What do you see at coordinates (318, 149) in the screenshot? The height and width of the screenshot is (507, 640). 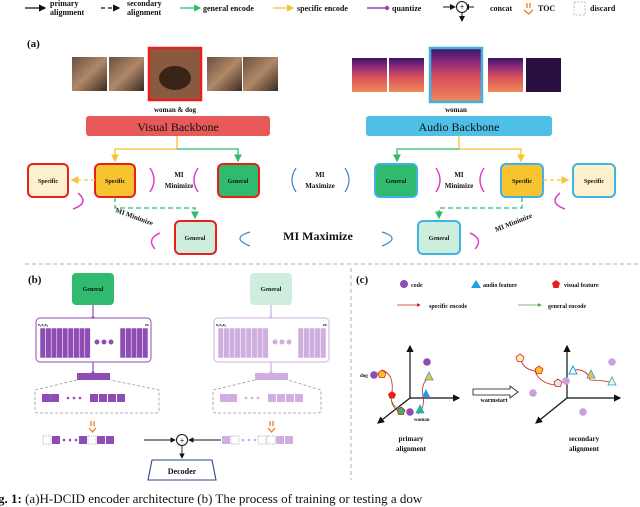 I see `backbone-connectors` at bounding box center [318, 149].